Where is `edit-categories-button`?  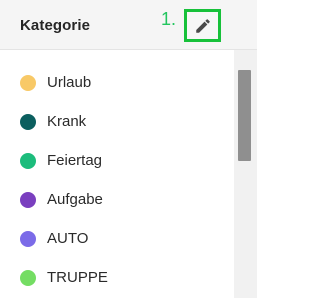
edit-categories-button is located at coordinates (202, 25).